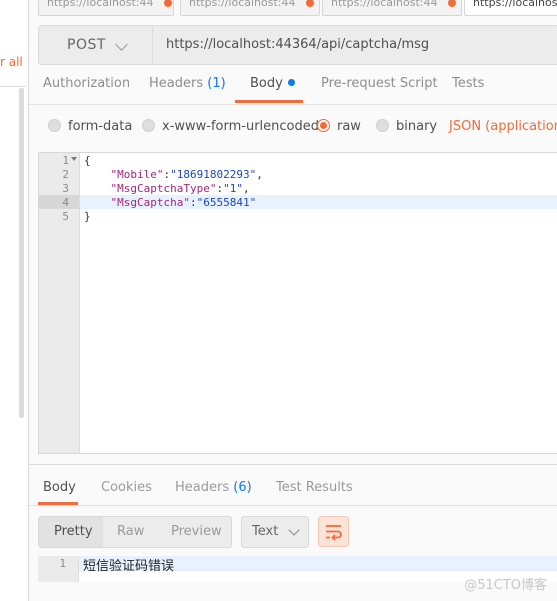 This screenshot has width=557, height=601. What do you see at coordinates (323, 125) in the screenshot?
I see `radio-selected-icon` at bounding box center [323, 125].